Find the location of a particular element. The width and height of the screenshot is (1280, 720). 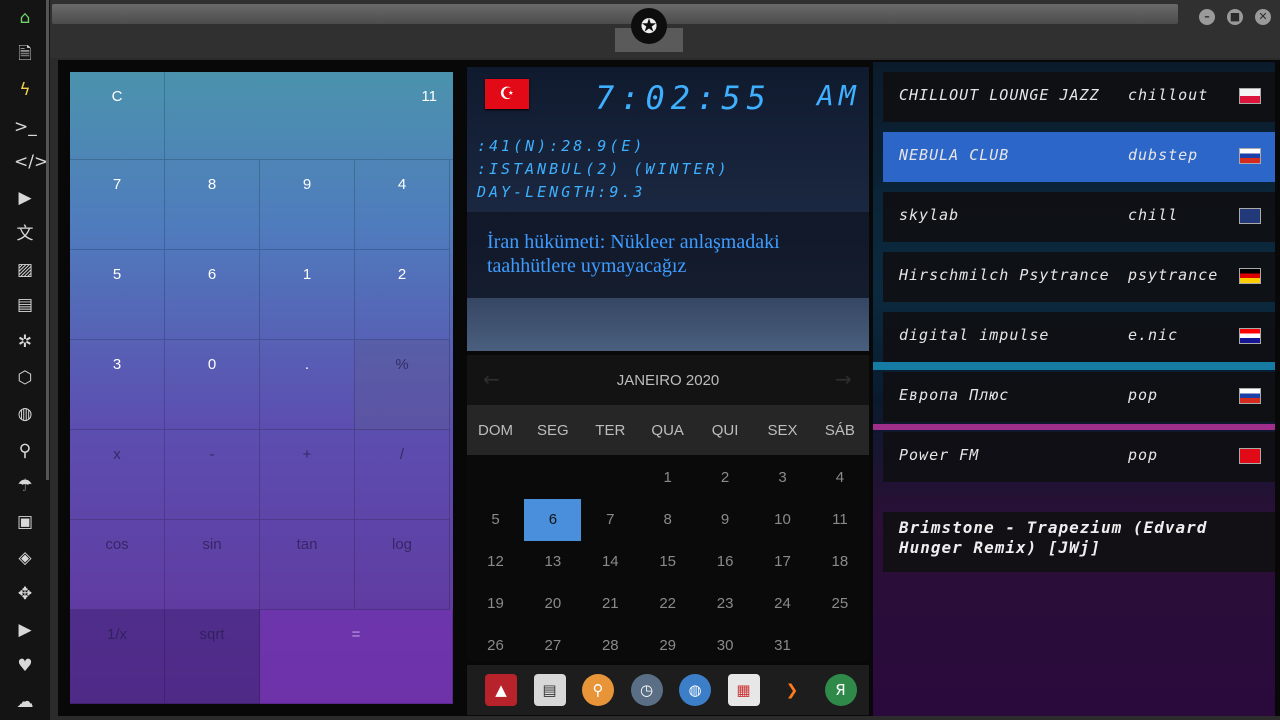

calc-key-button: x is located at coordinates (117, 475).